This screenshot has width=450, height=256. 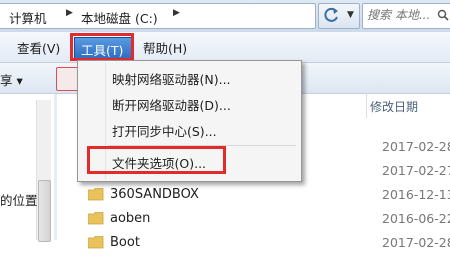 What do you see at coordinates (366, 106) in the screenshot?
I see `column-separator` at bounding box center [366, 106].